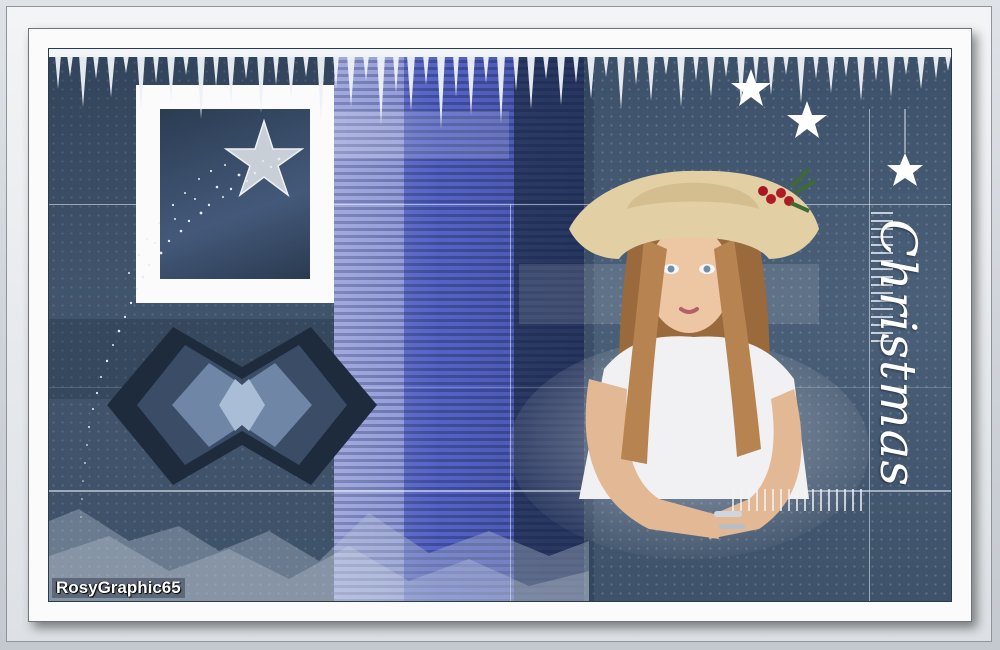 This screenshot has height=650, width=1000. I want to click on stars-decoration, so click(827, 127).